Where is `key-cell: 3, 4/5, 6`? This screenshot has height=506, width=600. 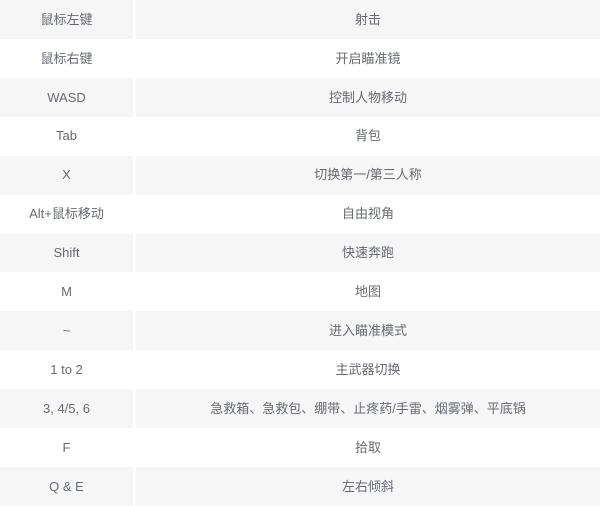 key-cell: 3, 4/5, 6 is located at coordinates (66, 409).